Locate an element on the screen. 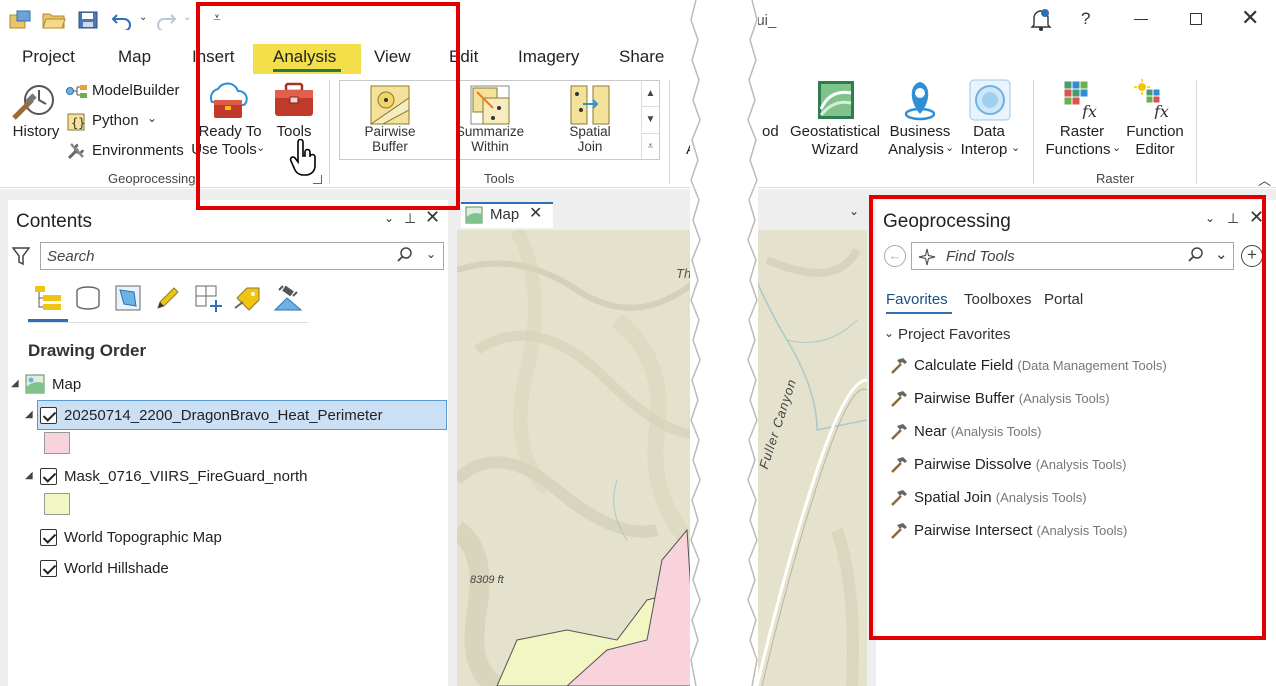  raster-functions-line1: Raster is located at coordinates (1082, 132).